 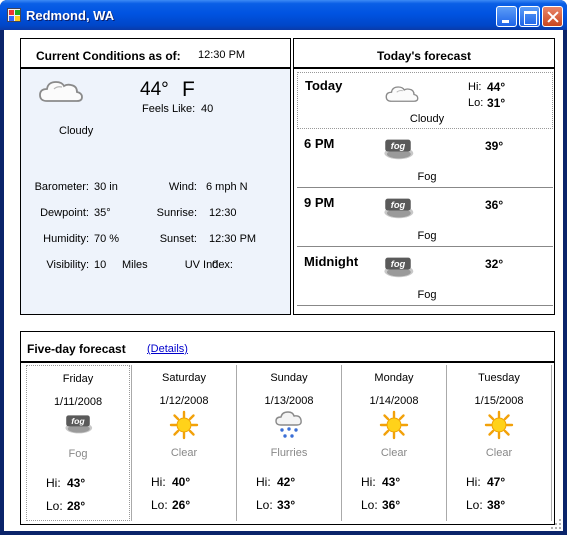 What do you see at coordinates (499, 443) in the screenshot?
I see `day-forecast-card: Tuesday 1/15/2008 Clear Hi: 47° Lo: 38°` at bounding box center [499, 443].